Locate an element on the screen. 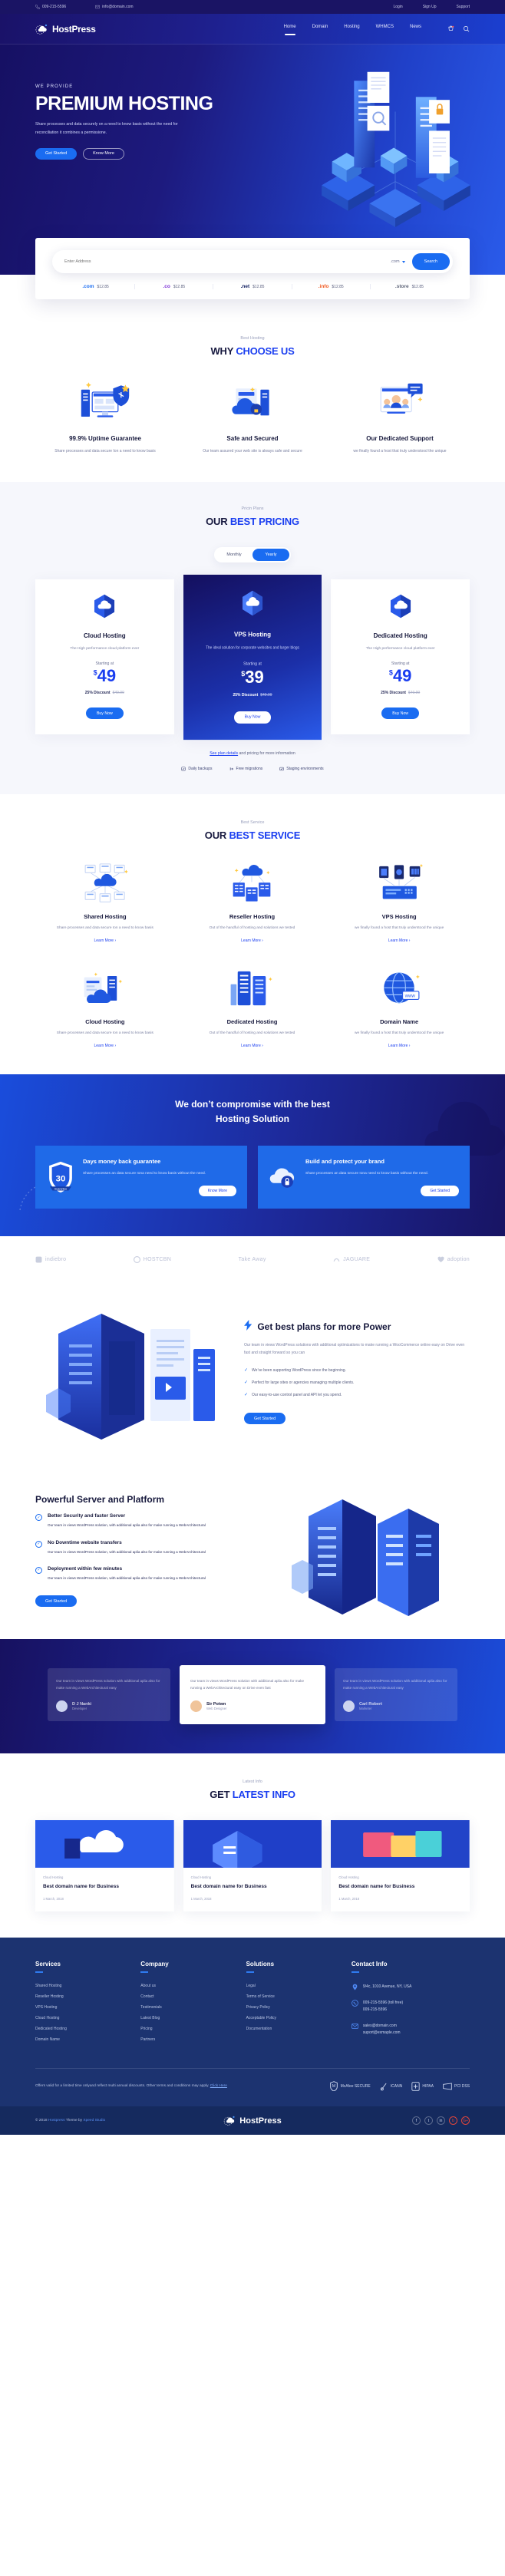  nav-item-domain: Domain is located at coordinates (320, 30).